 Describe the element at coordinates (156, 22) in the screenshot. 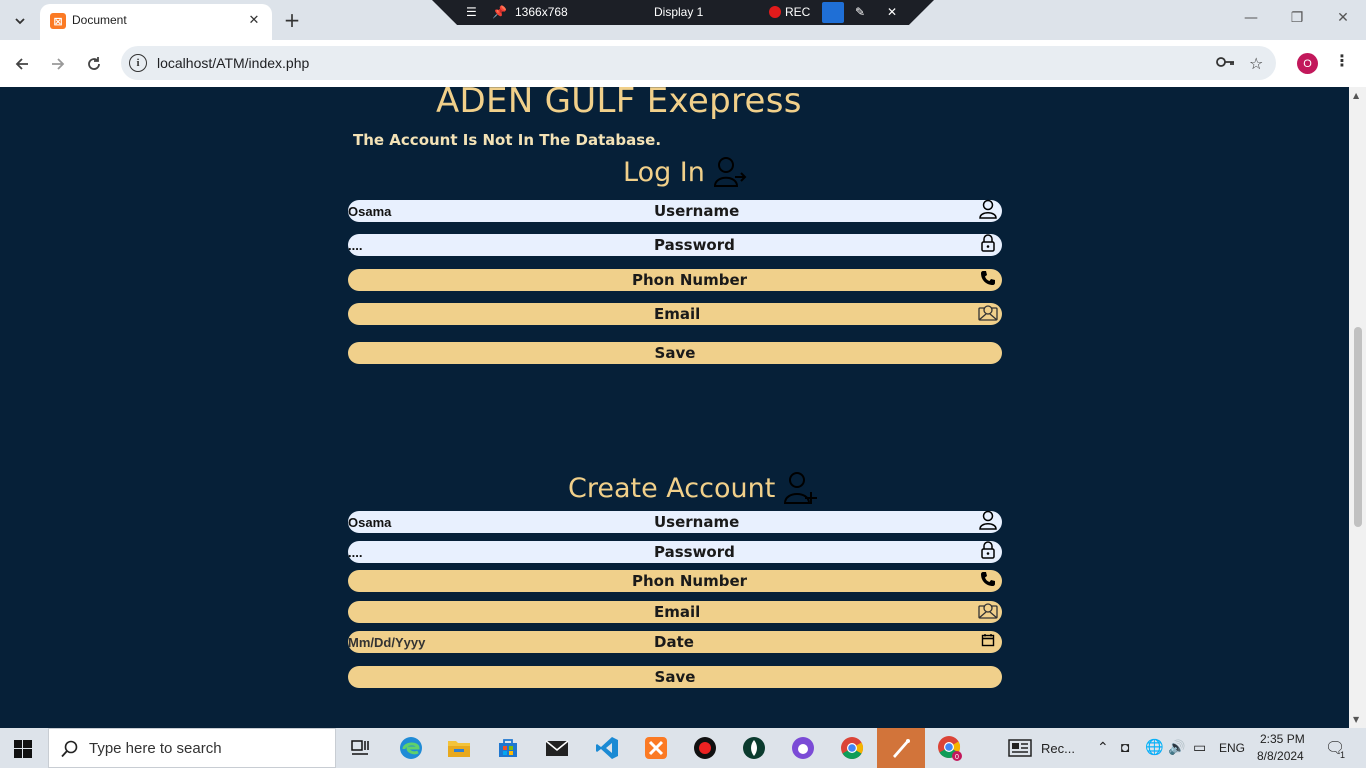

I see `browser-tab: ⊠ Document ✕` at that location.